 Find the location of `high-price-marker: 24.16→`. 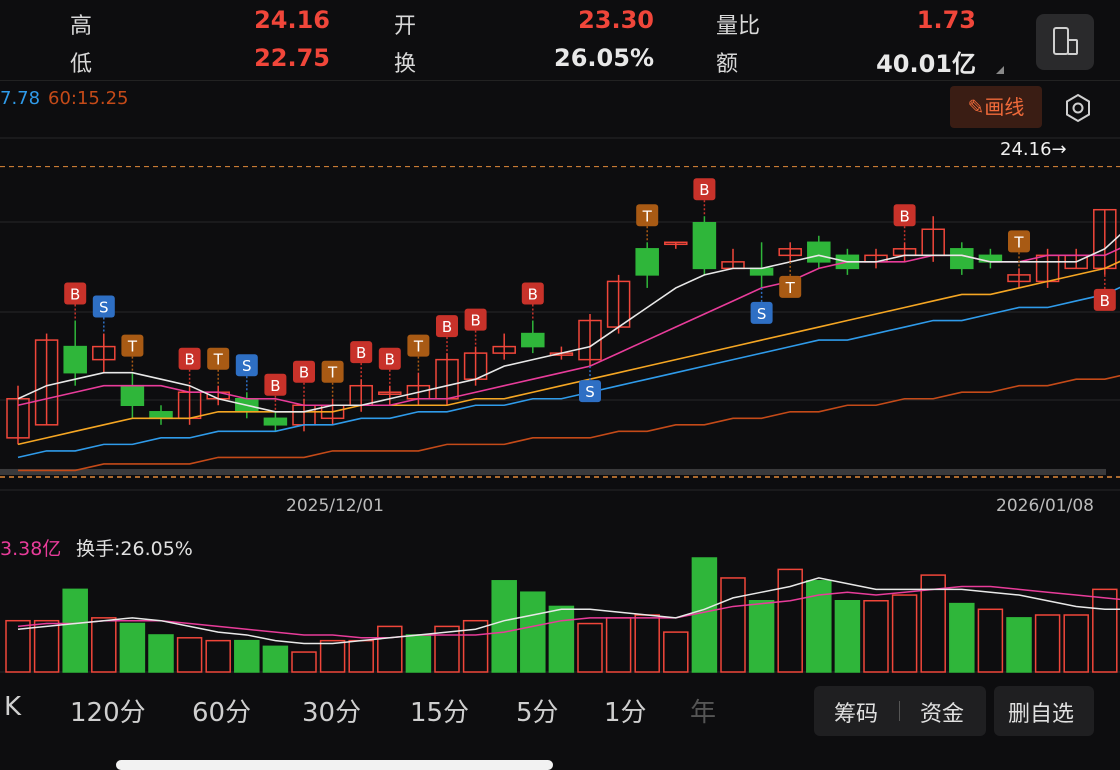

high-price-marker: 24.16→ is located at coordinates (1033, 149).